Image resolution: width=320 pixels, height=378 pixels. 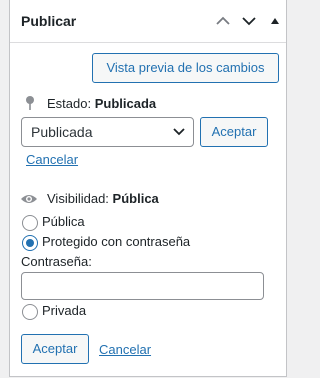 I want to click on visibility-accept-button: Aceptar, so click(x=55, y=349).